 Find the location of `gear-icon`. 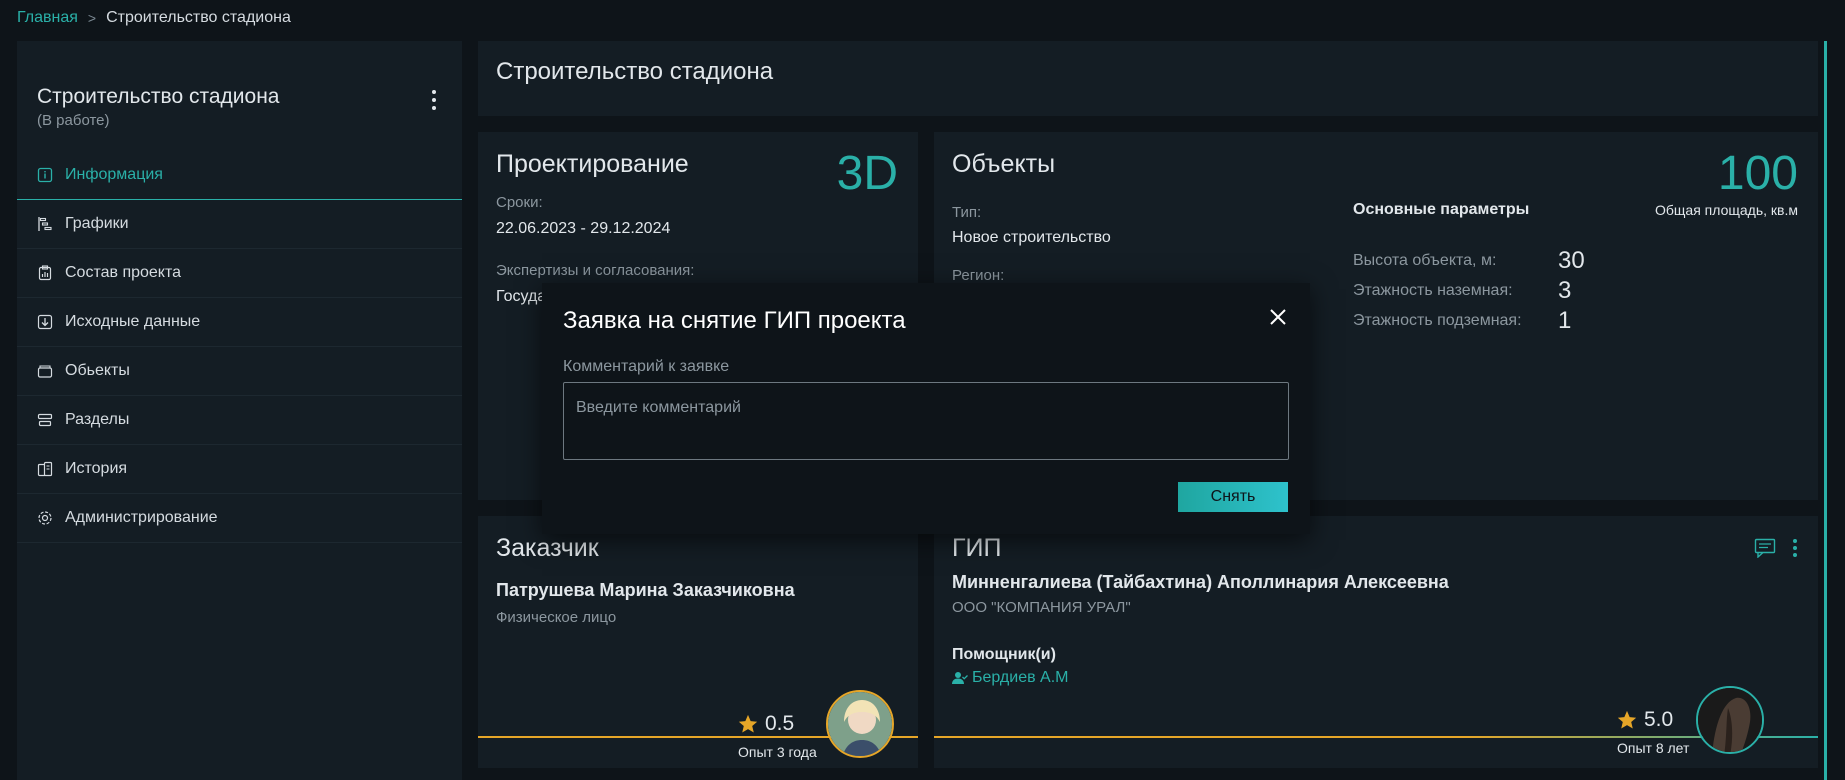

gear-icon is located at coordinates (45, 518).